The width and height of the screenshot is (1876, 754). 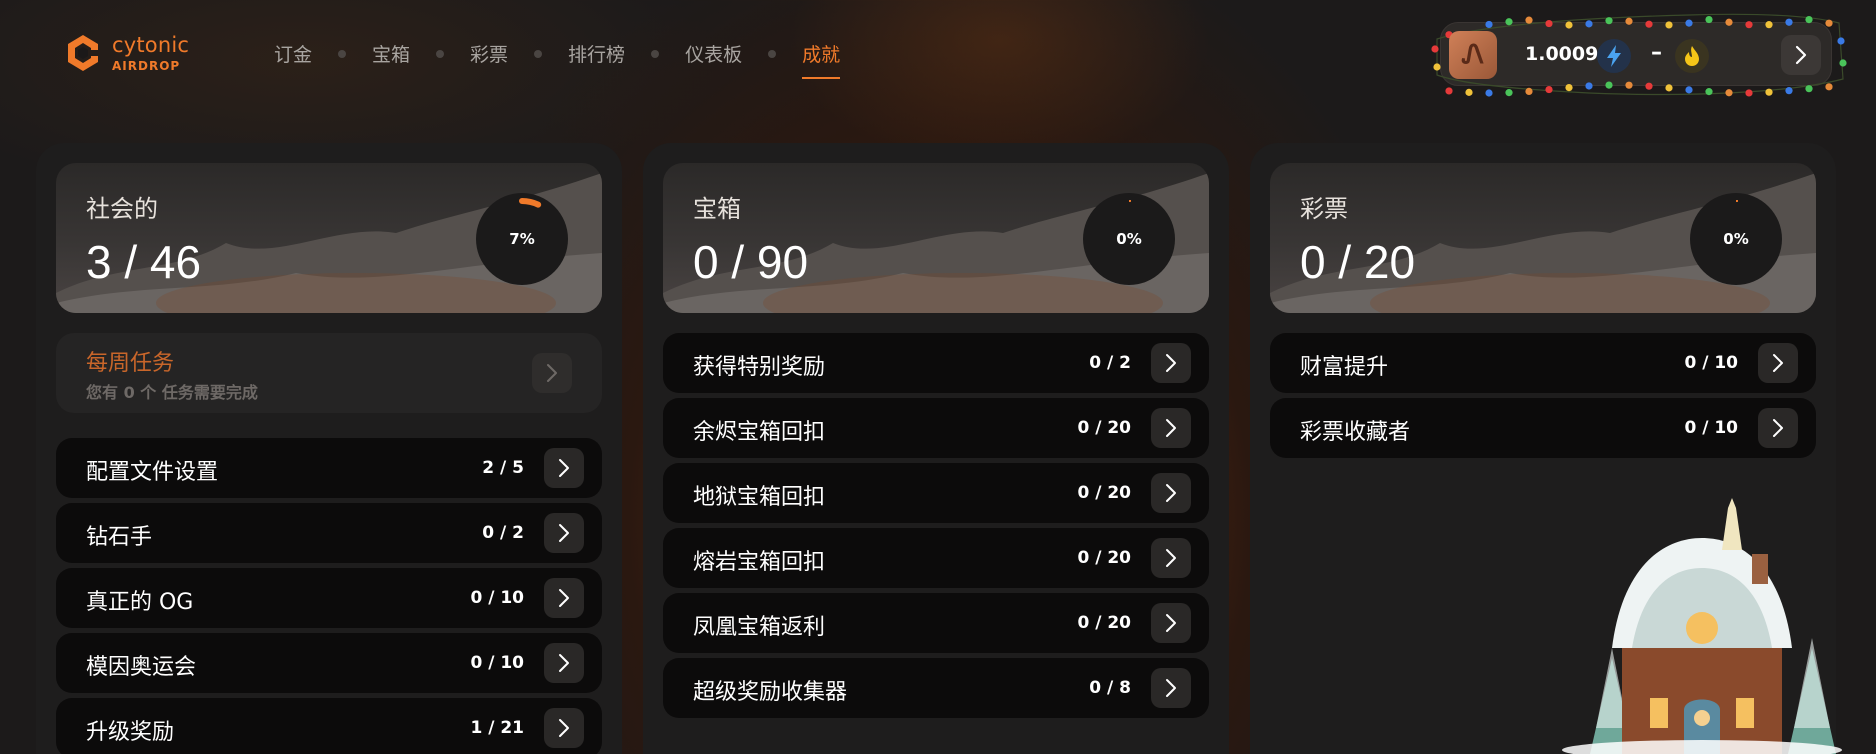 What do you see at coordinates (1543, 428) in the screenshot?
I see `achievement-row: 彩票收藏者 0 / 10` at bounding box center [1543, 428].